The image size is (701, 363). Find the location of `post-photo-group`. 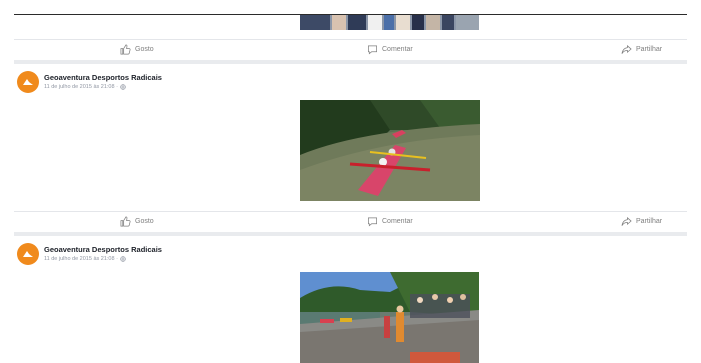

post-photo-group is located at coordinates (389, 22).